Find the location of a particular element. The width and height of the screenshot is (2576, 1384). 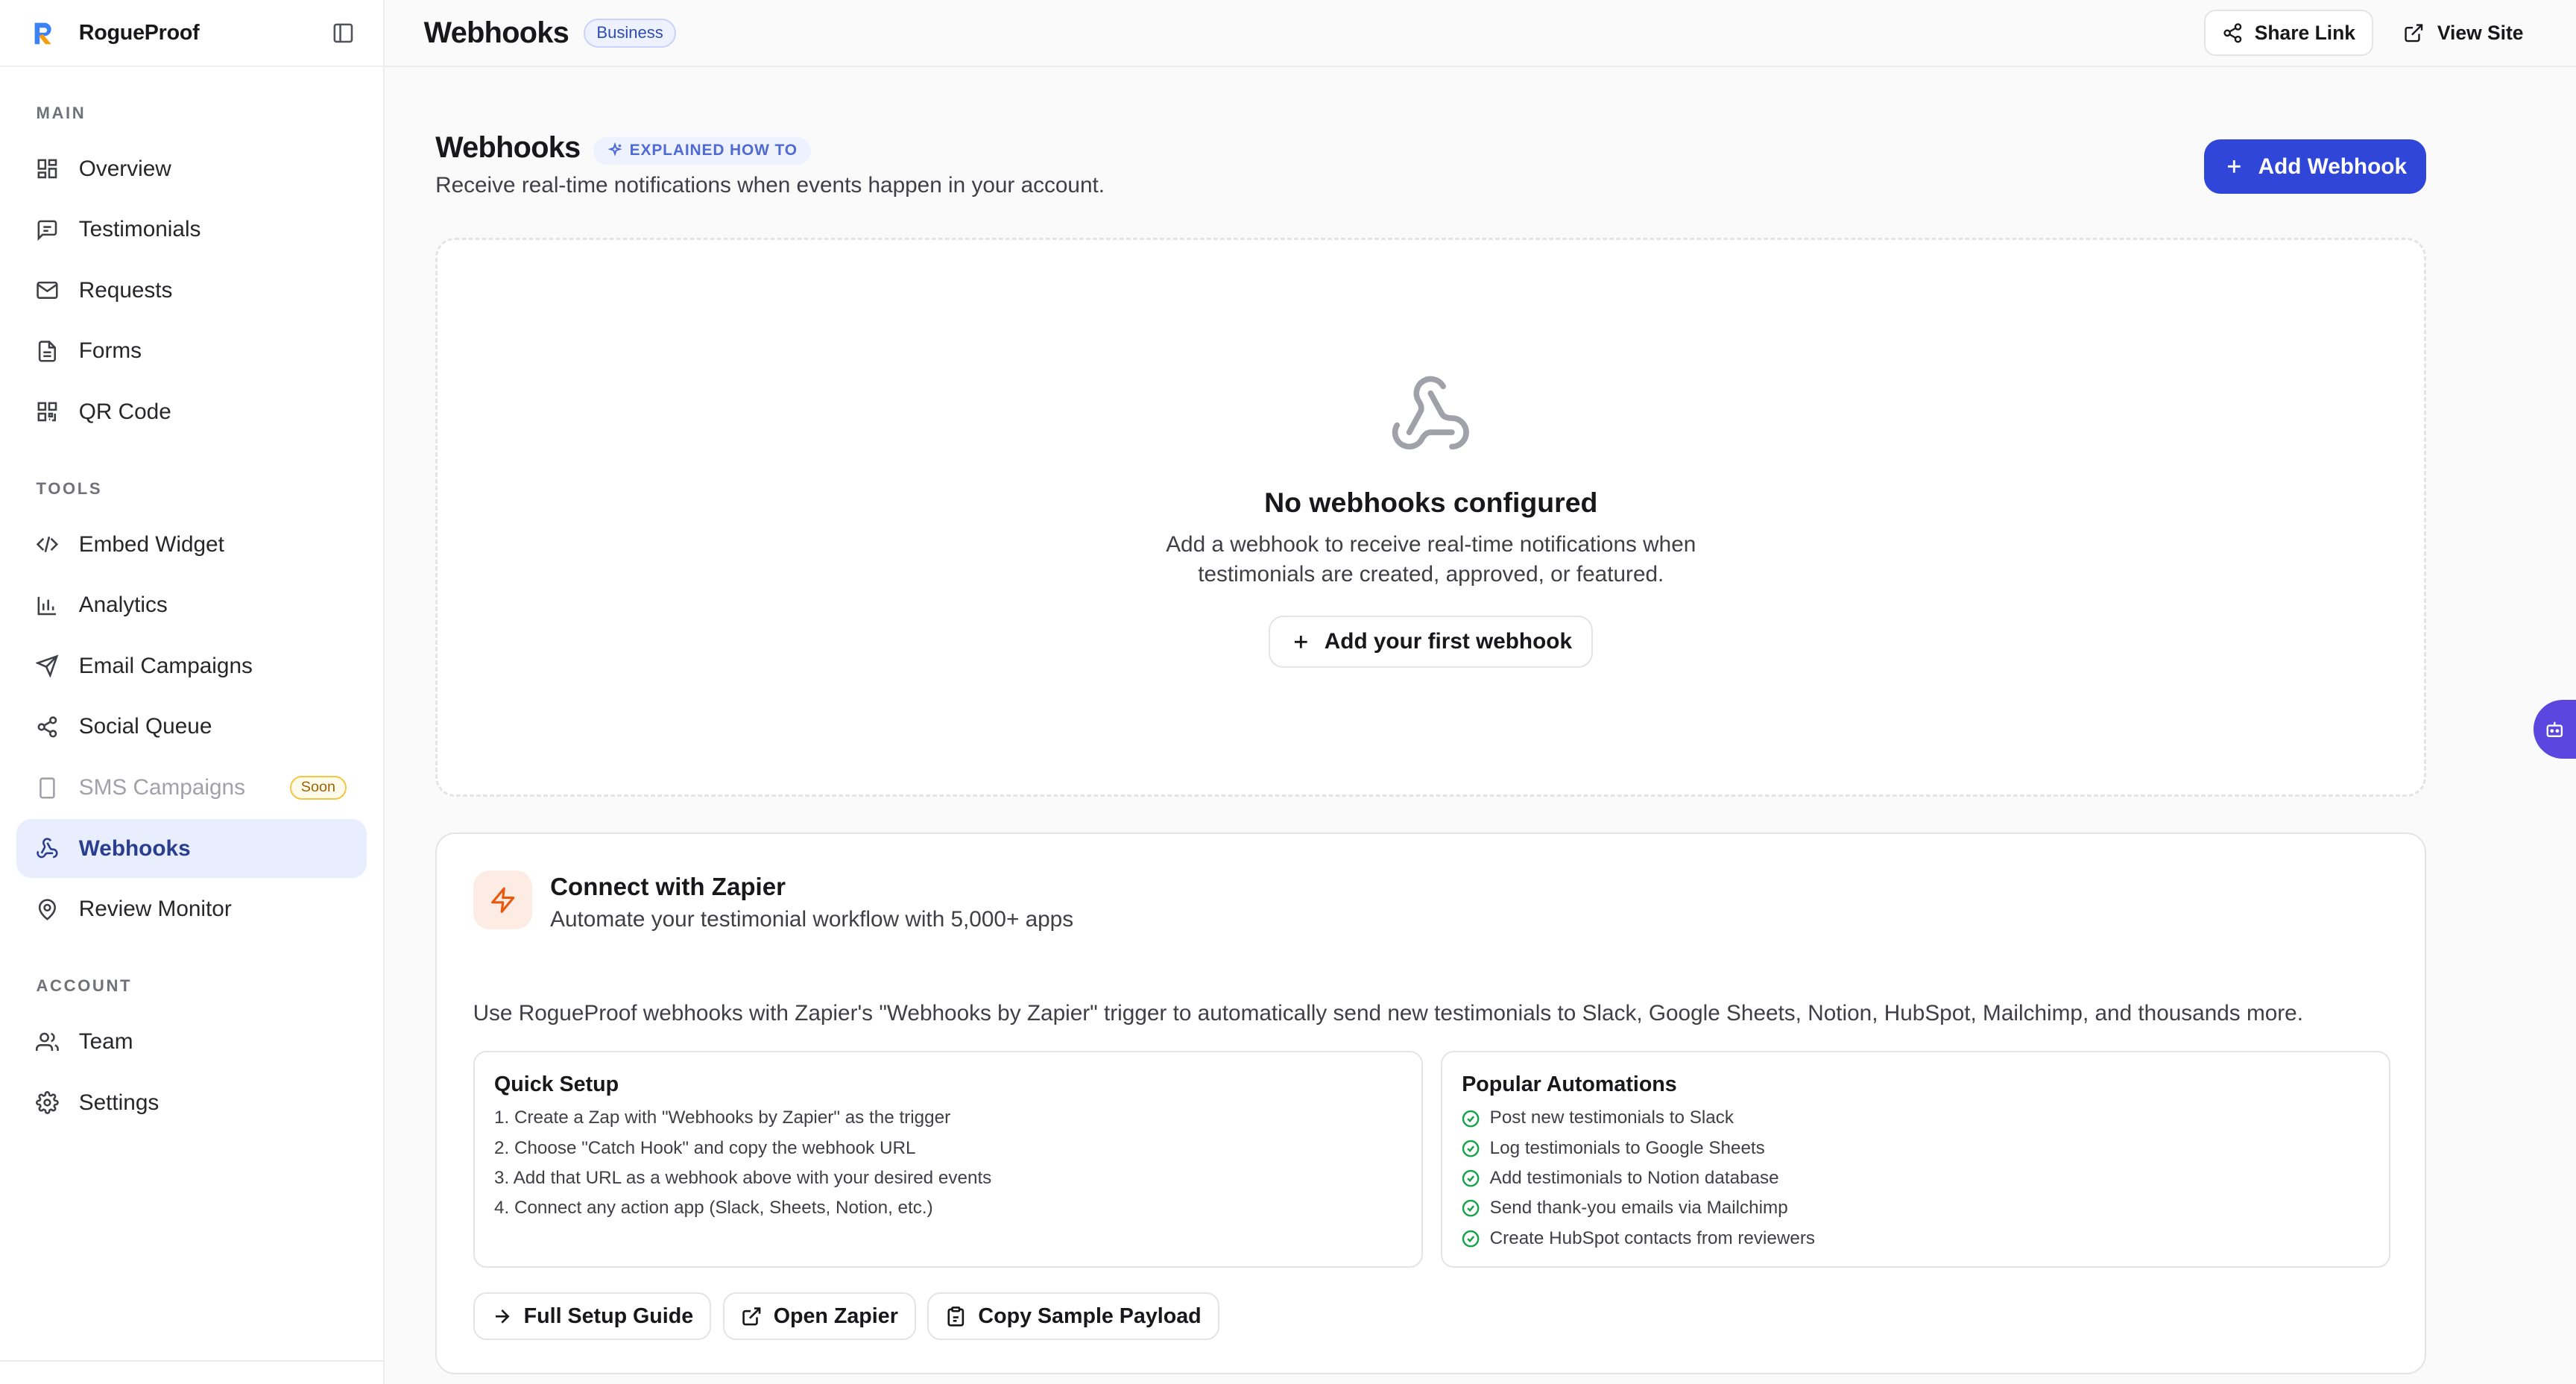

full-setup-guide-button: Full Setup Guide is located at coordinates (592, 1316).